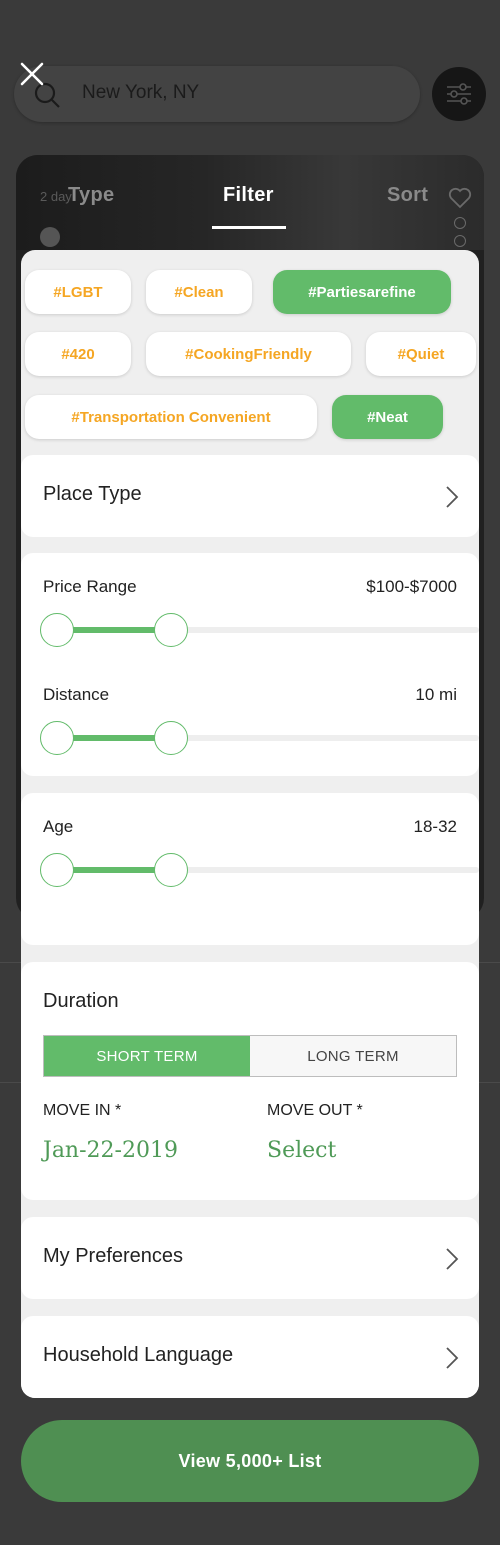  I want to click on tag-neat: #Neat, so click(387, 417).